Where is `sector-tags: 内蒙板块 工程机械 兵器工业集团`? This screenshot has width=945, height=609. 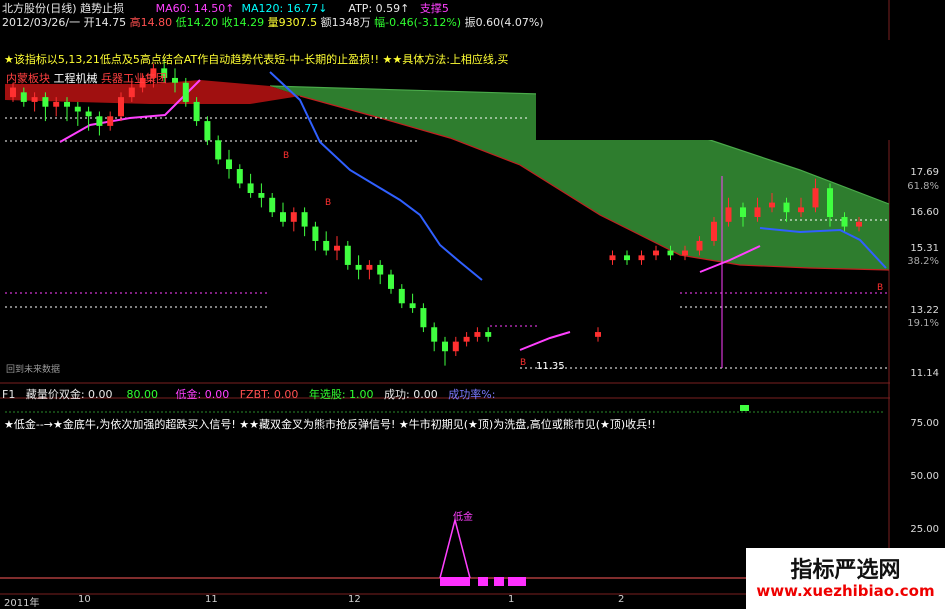
sector-tags: 内蒙板块 工程机械 兵器工业集团 is located at coordinates (86, 78).